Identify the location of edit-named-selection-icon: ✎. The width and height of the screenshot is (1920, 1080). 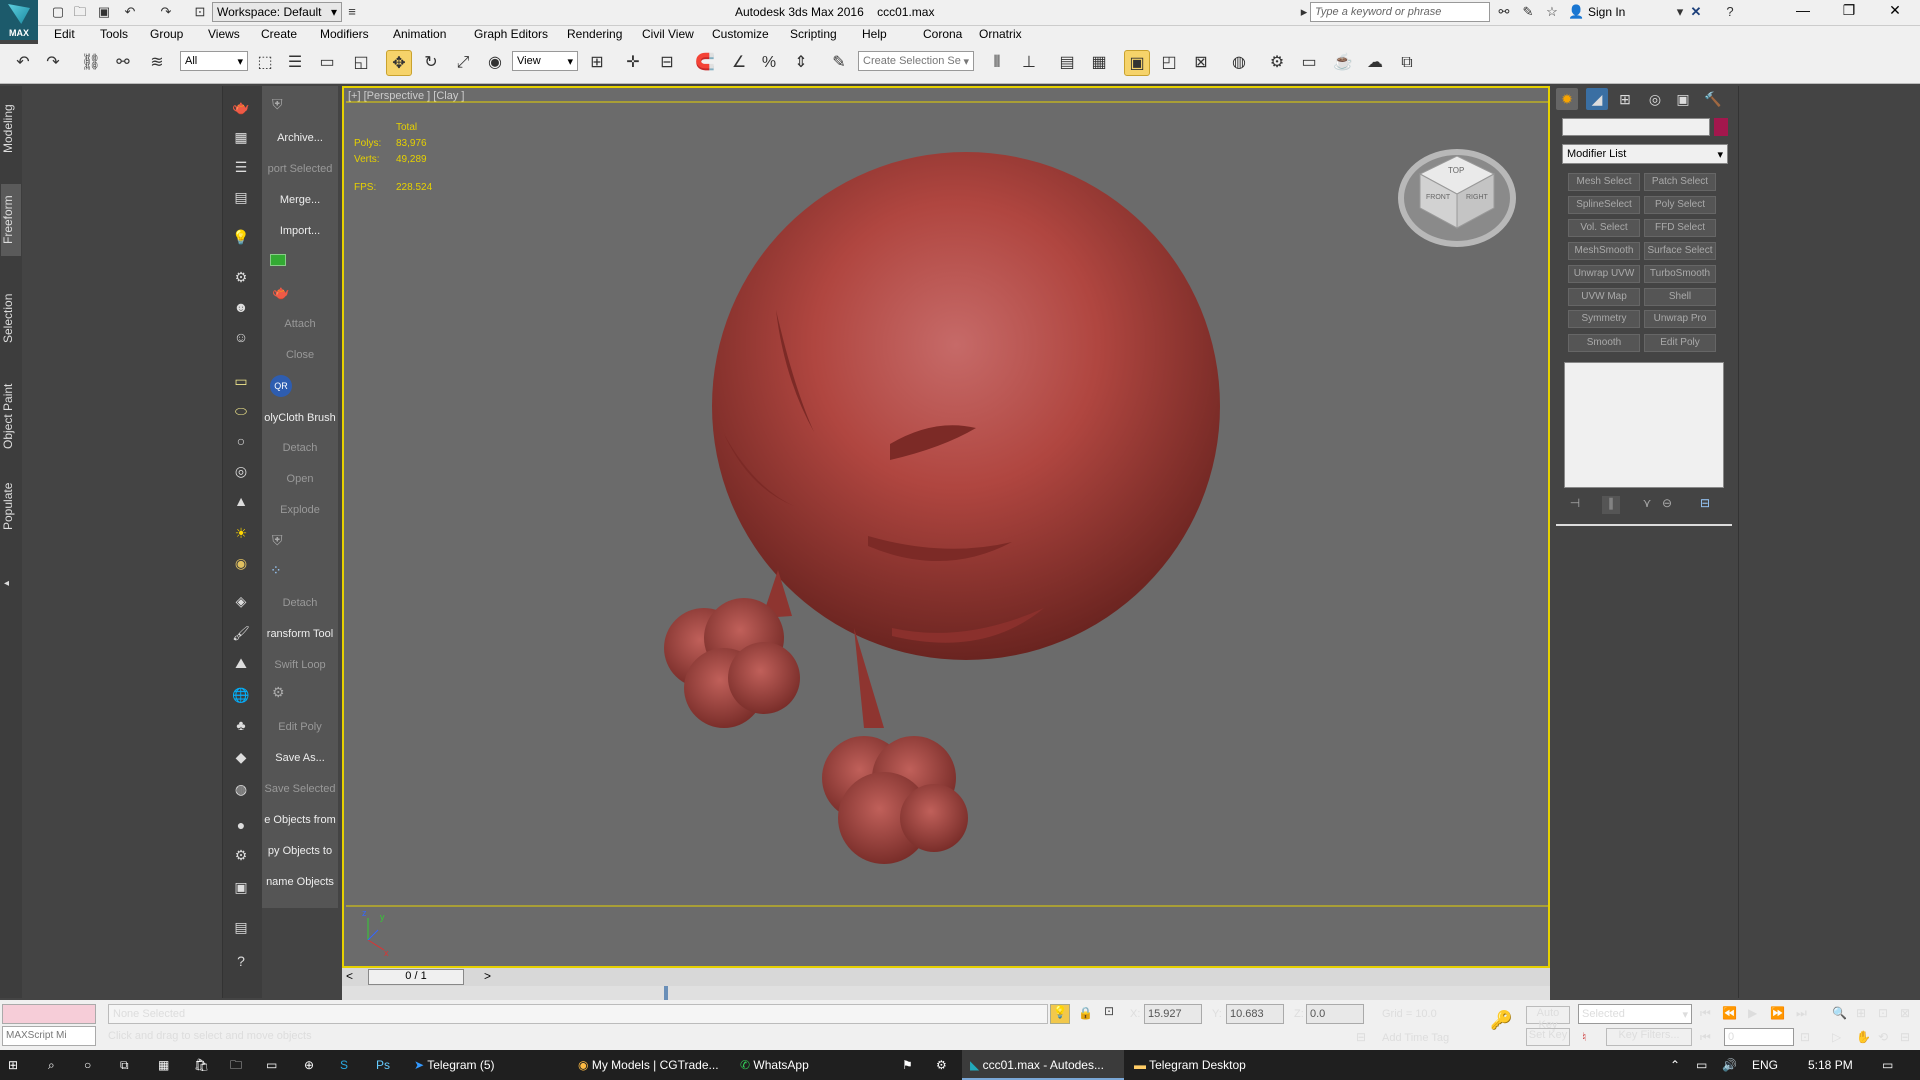
(839, 63).